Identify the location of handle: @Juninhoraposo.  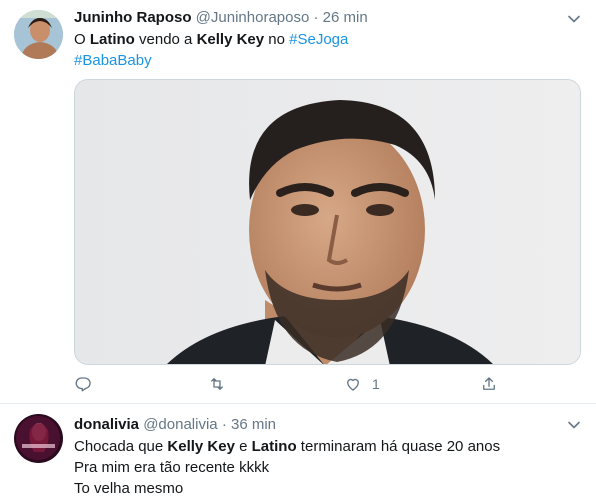
(253, 17).